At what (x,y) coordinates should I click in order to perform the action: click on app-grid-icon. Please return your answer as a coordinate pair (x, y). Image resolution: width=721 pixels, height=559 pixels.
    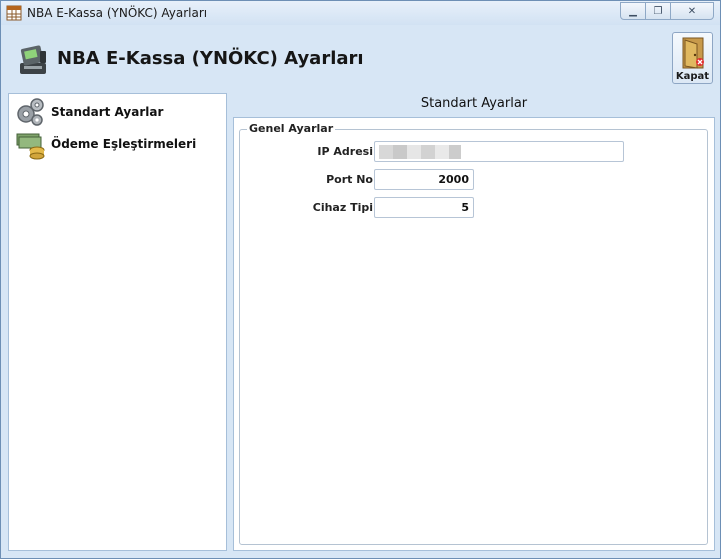
    Looking at the image, I should click on (14, 13).